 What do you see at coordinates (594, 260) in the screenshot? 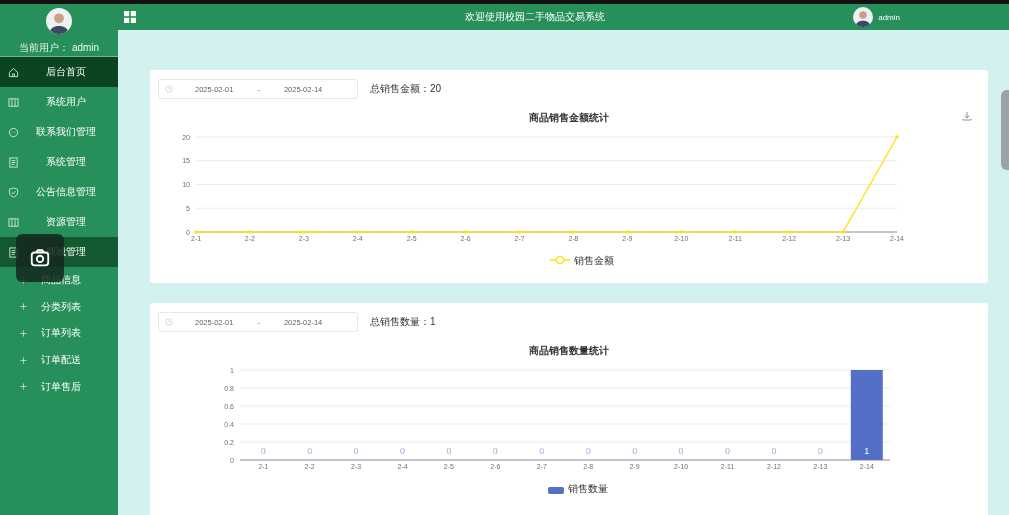
I see `legend-label: 销售金额` at bounding box center [594, 260].